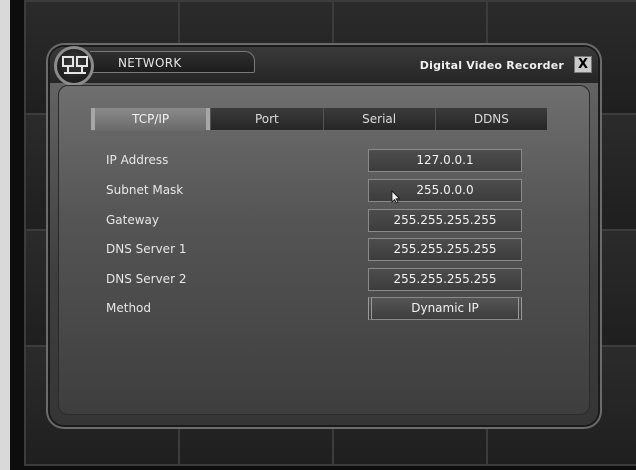 Image resolution: width=636 pixels, height=470 pixels. What do you see at coordinates (129, 308) in the screenshot?
I see `method-label: Method` at bounding box center [129, 308].